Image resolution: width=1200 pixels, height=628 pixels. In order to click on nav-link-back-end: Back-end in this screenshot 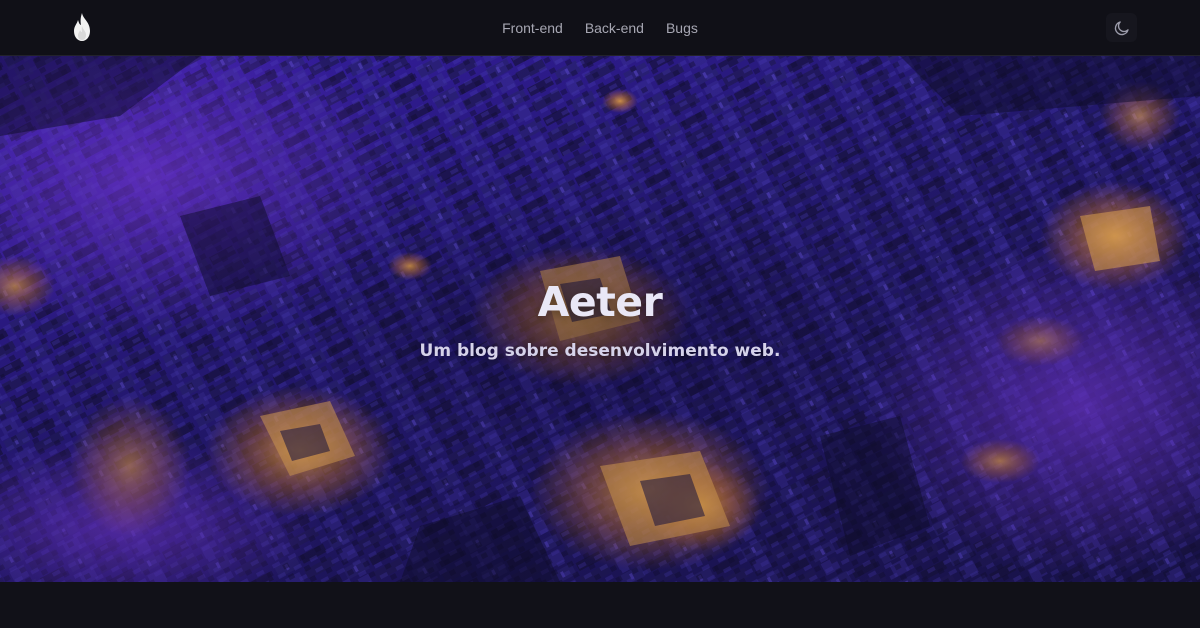, I will do `click(614, 28)`.